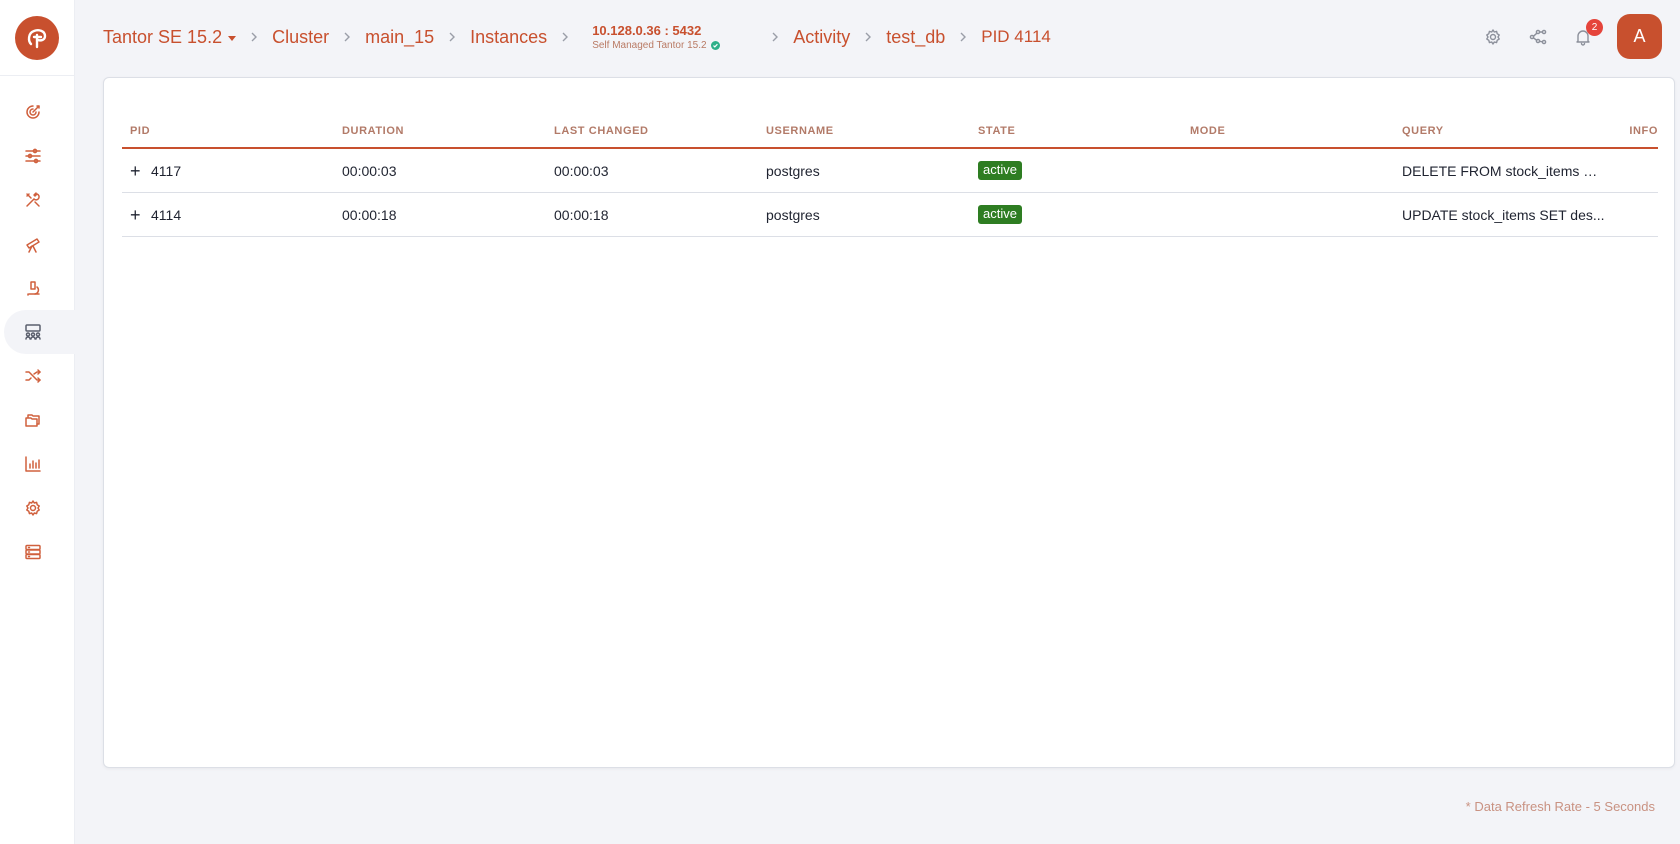 This screenshot has width=1680, height=844. Describe the element at coordinates (1632, 131) in the screenshot. I see `column-header-info: INFO` at that location.